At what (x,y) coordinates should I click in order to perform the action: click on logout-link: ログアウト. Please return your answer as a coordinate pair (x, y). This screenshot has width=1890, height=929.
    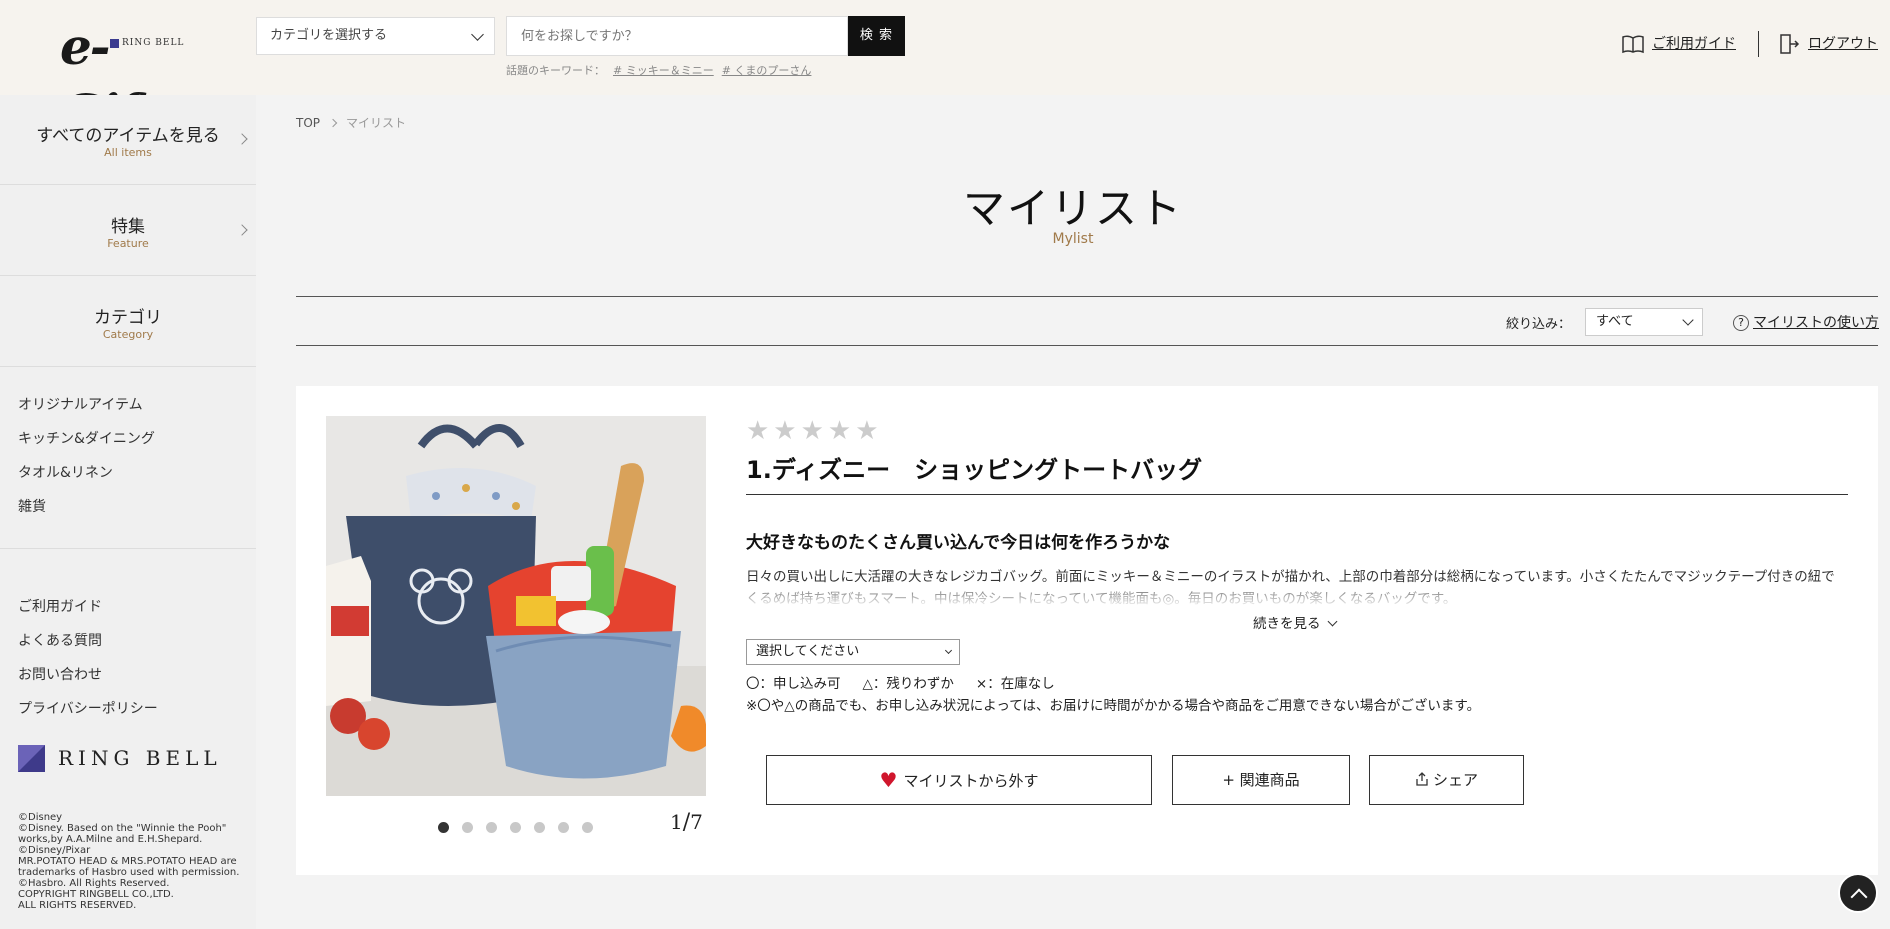
    Looking at the image, I should click on (1828, 44).